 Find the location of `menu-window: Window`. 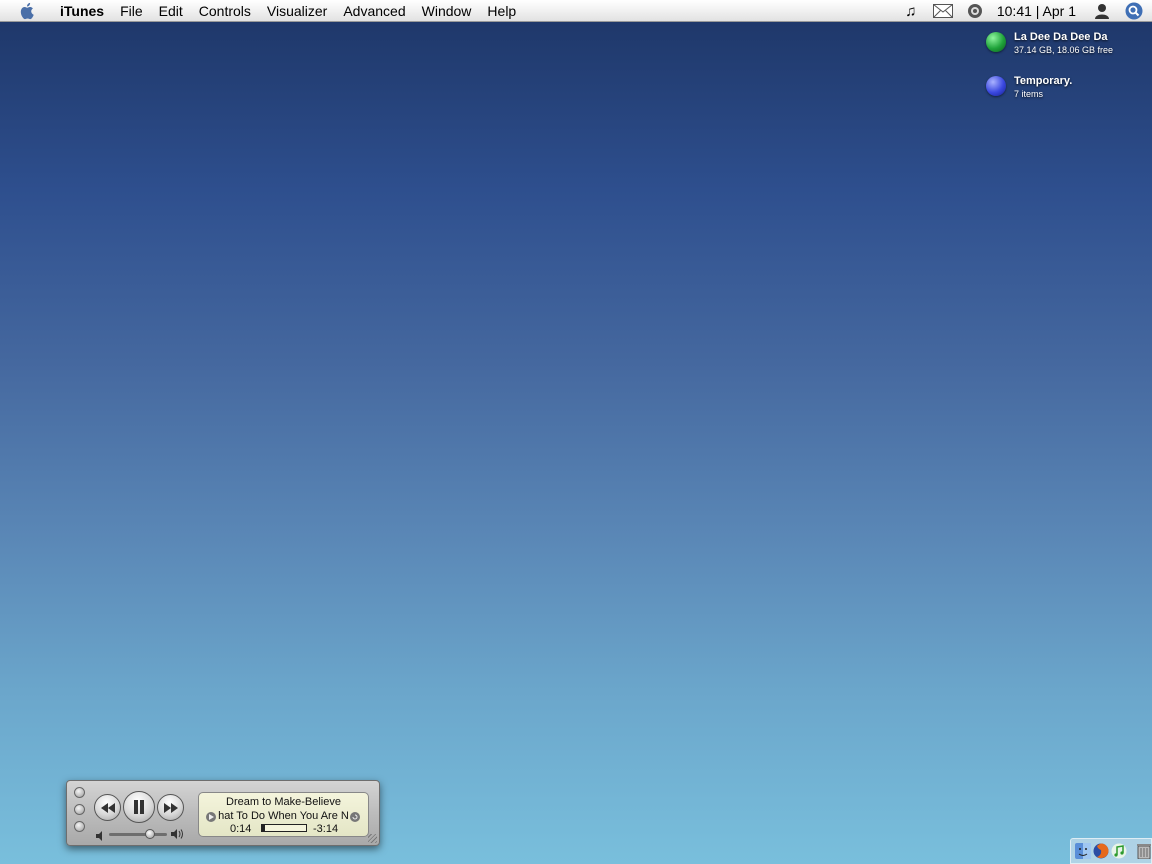

menu-window: Window is located at coordinates (447, 11).